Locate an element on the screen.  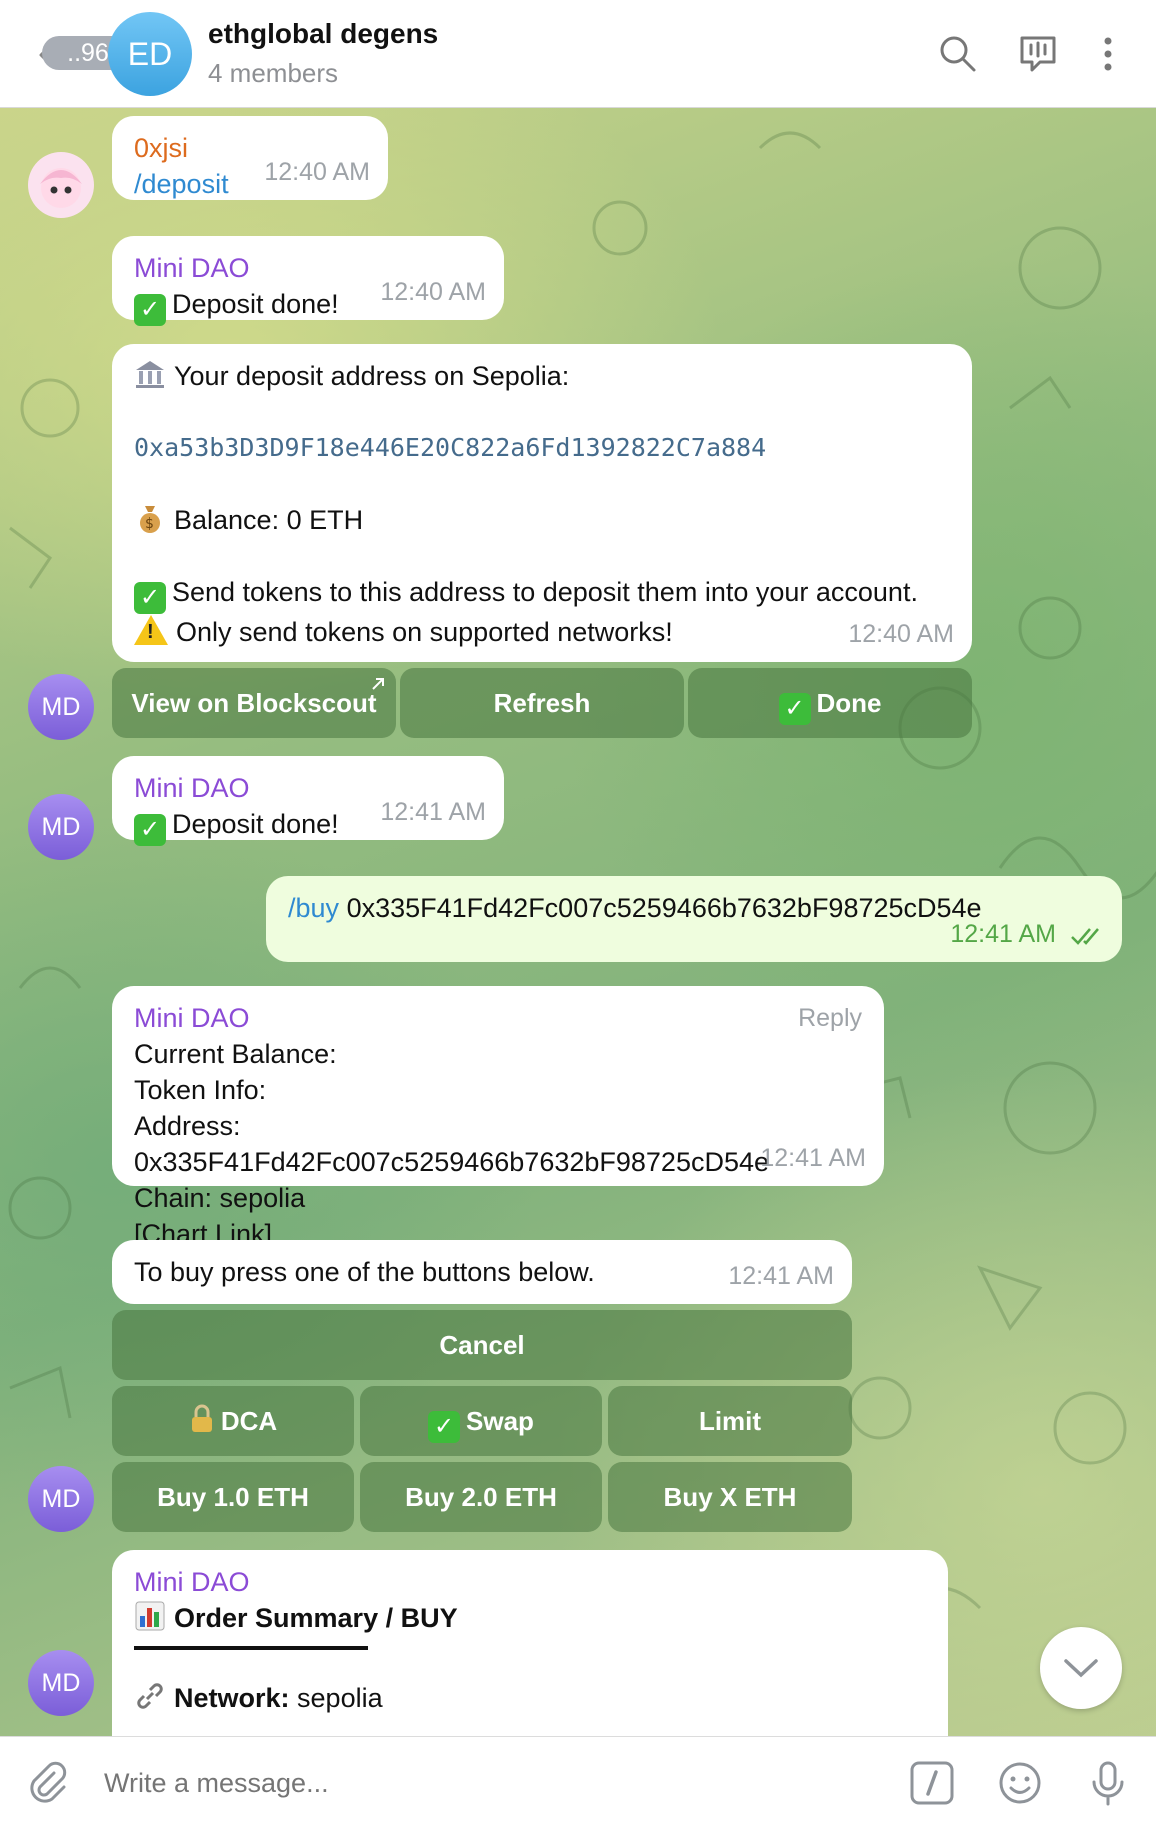
deposit-address-label: Your deposit address on Sepolia: is located at coordinates (372, 376).